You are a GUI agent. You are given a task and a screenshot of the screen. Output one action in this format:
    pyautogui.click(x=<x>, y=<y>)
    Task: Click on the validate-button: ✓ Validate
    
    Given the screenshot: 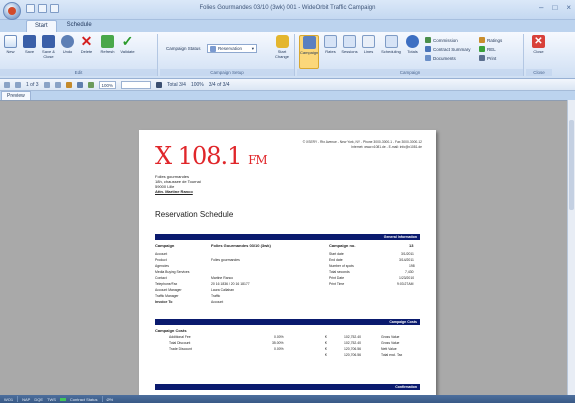 What is the action you would take?
    pyautogui.click(x=127, y=43)
    